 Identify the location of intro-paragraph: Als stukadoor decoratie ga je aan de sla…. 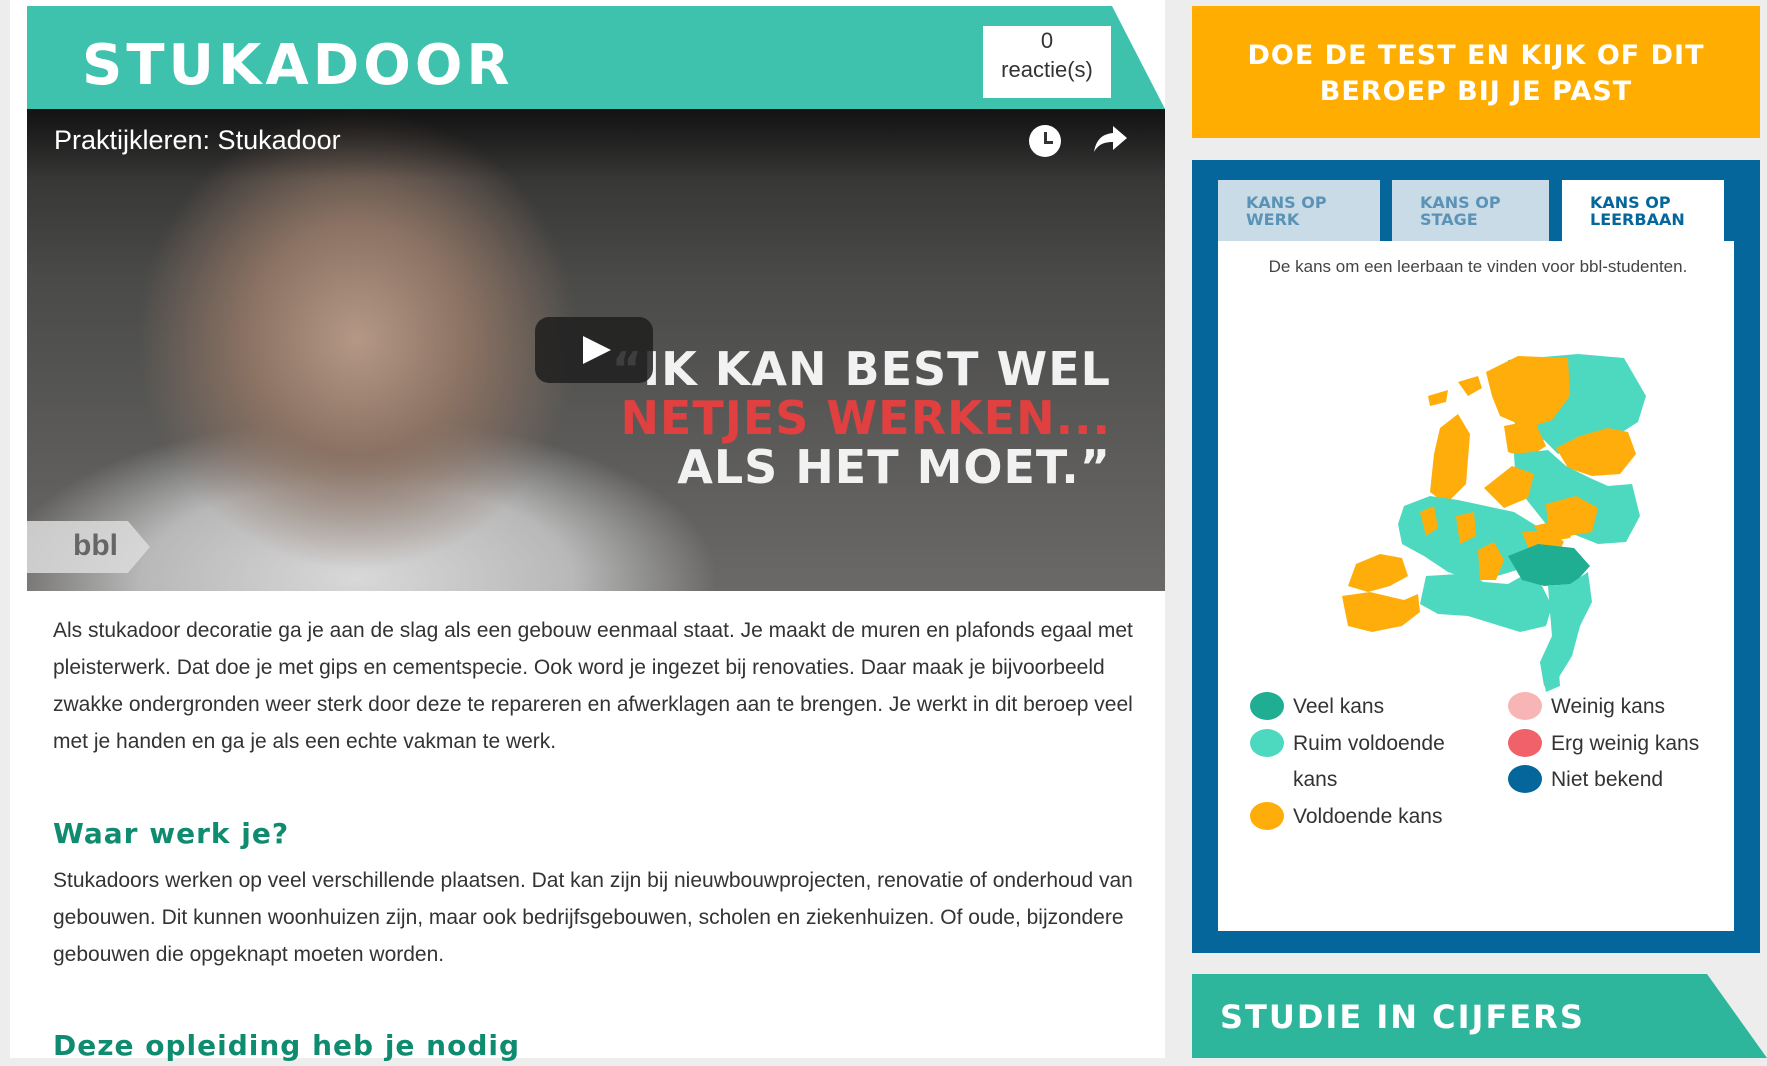
(593, 686).